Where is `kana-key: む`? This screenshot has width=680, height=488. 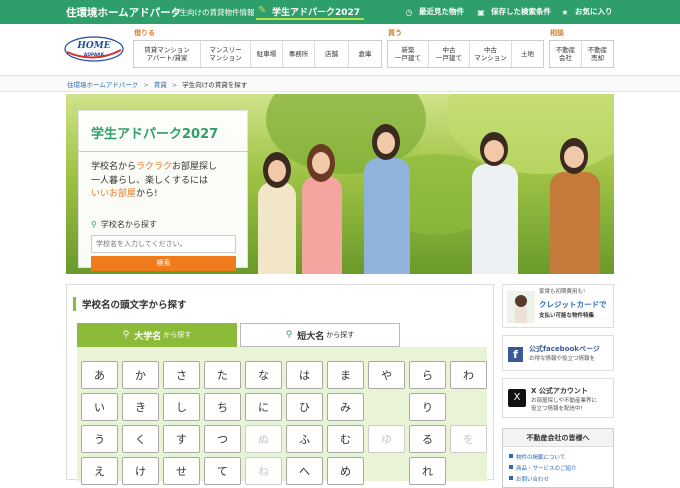
kana-key: む is located at coordinates (345, 439).